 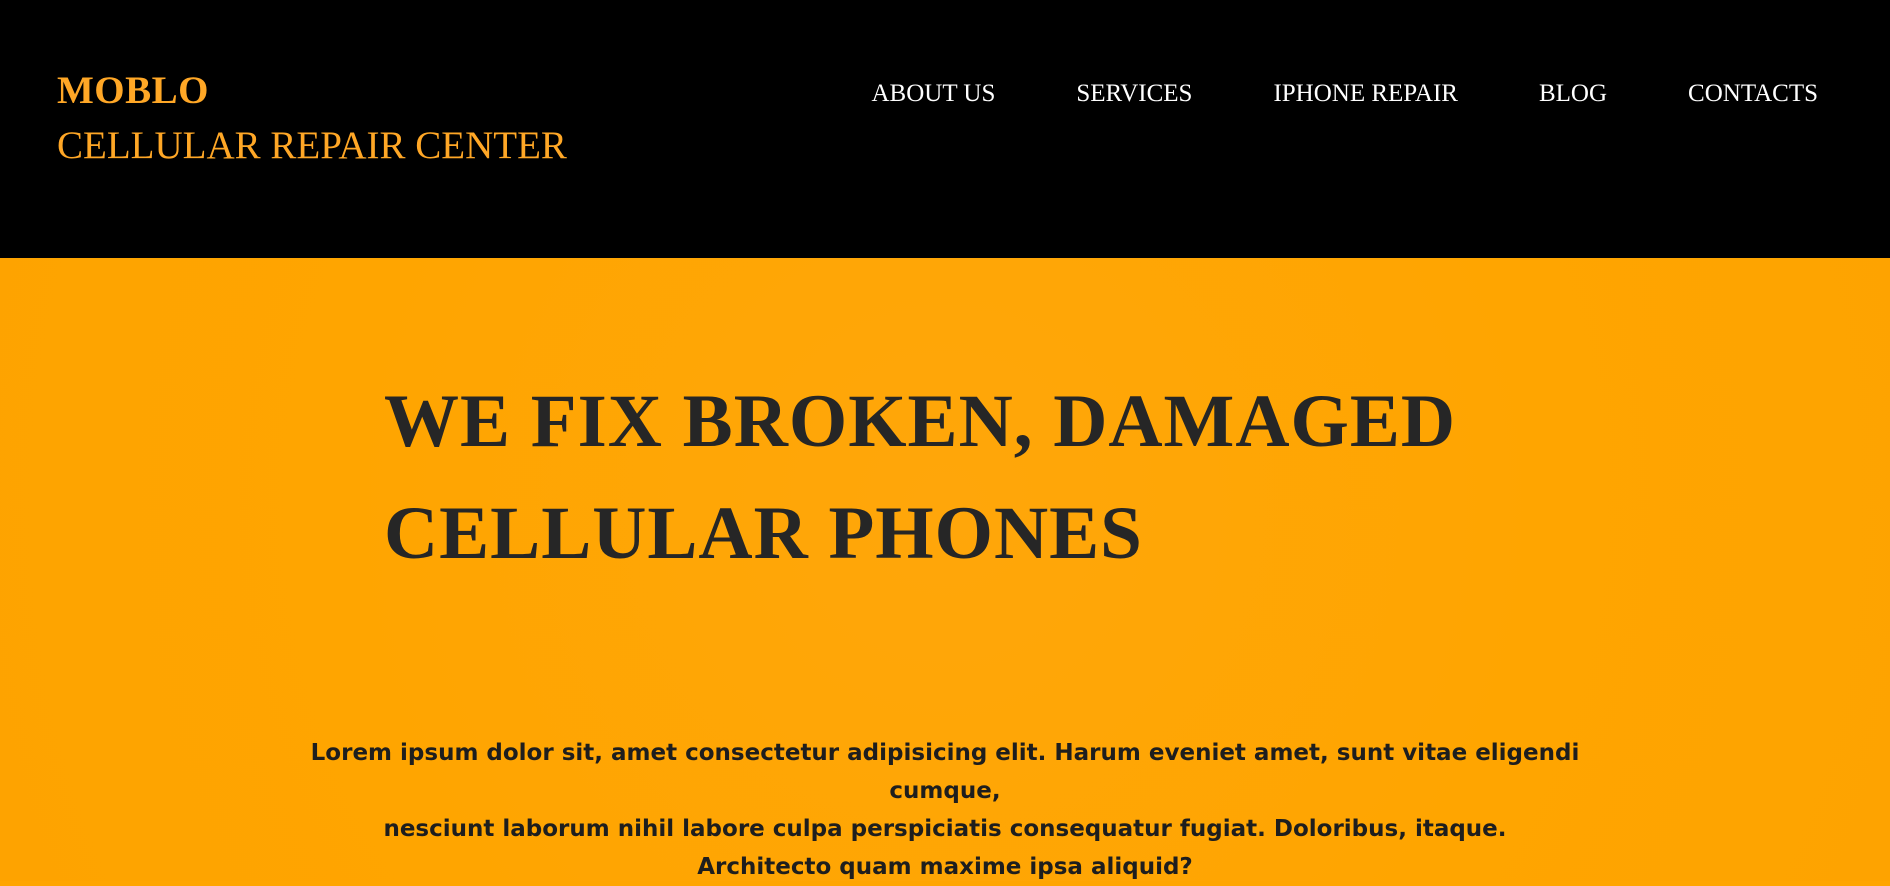 What do you see at coordinates (312, 145) in the screenshot?
I see `brand-tagline: CELLULAR REPAIR CENTER` at bounding box center [312, 145].